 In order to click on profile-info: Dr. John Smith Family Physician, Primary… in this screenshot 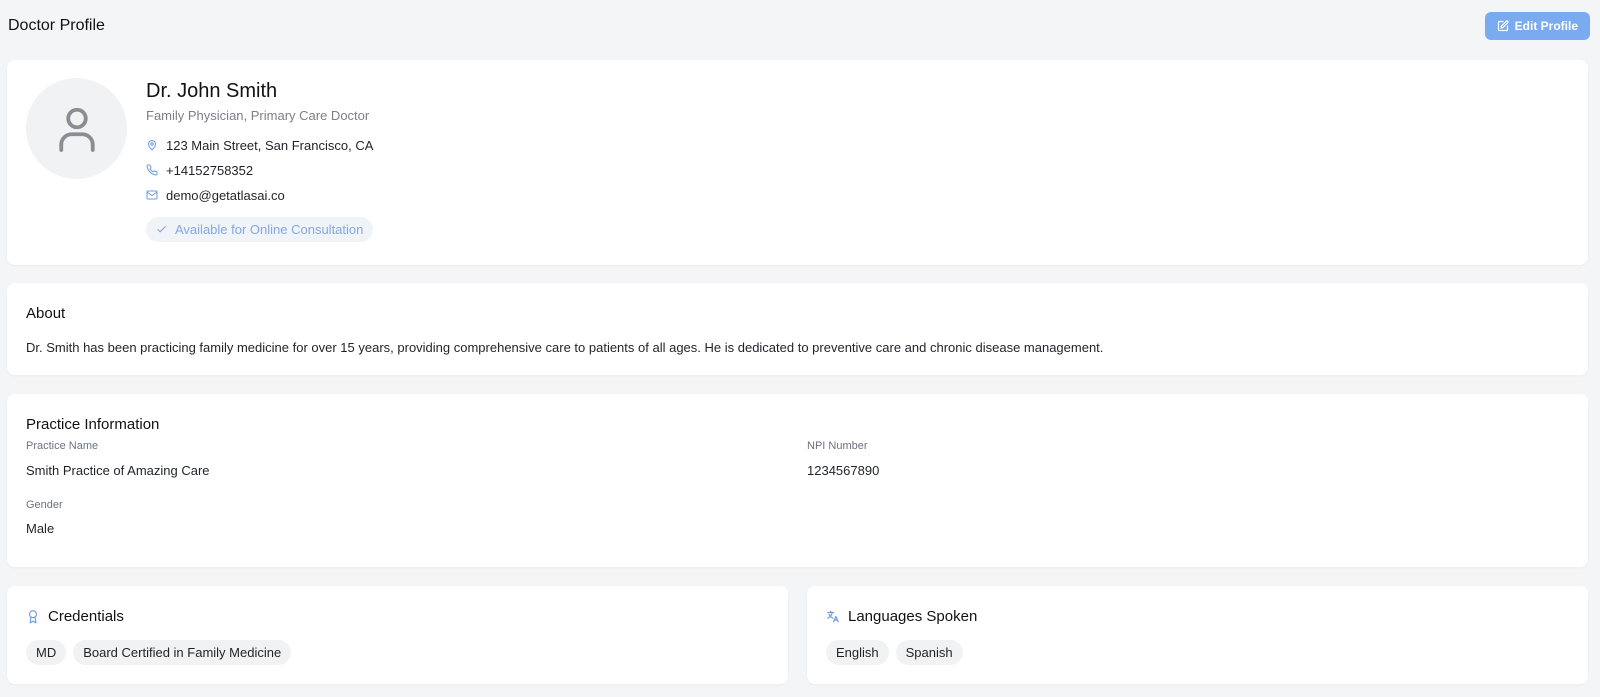, I will do `click(260, 160)`.